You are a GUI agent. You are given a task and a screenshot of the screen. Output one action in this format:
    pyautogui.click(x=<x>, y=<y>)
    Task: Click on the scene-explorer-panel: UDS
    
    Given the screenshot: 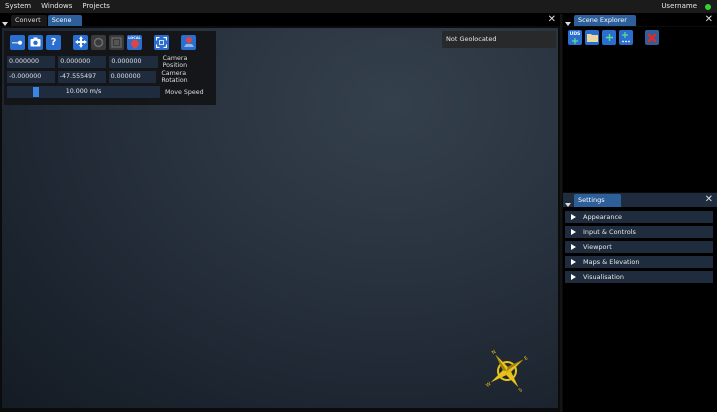 What is the action you would take?
    pyautogui.click(x=640, y=109)
    